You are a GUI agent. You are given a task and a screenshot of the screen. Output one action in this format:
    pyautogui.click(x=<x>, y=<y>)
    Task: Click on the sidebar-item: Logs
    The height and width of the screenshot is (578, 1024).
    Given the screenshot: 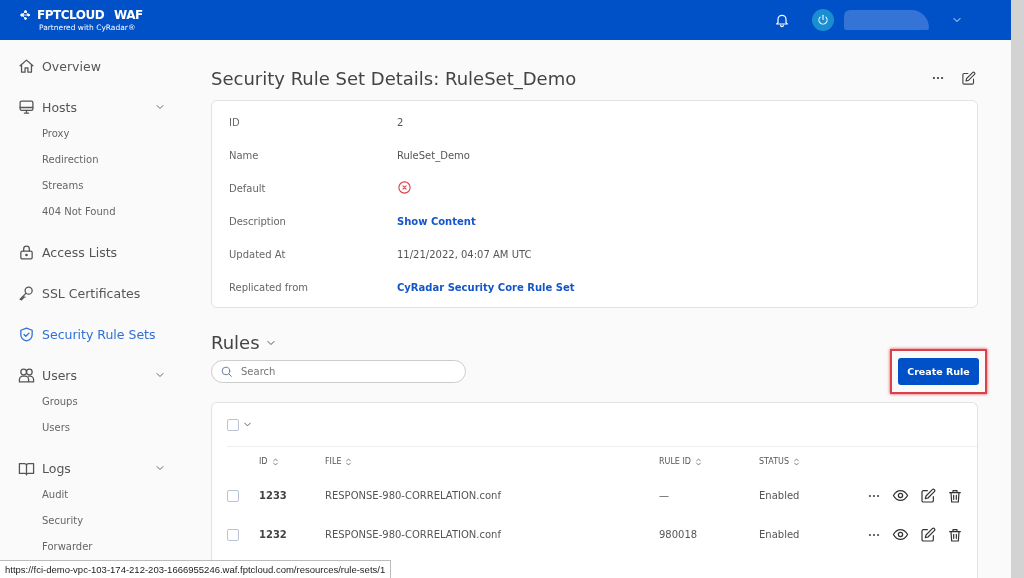 What is the action you would take?
    pyautogui.click(x=92, y=468)
    